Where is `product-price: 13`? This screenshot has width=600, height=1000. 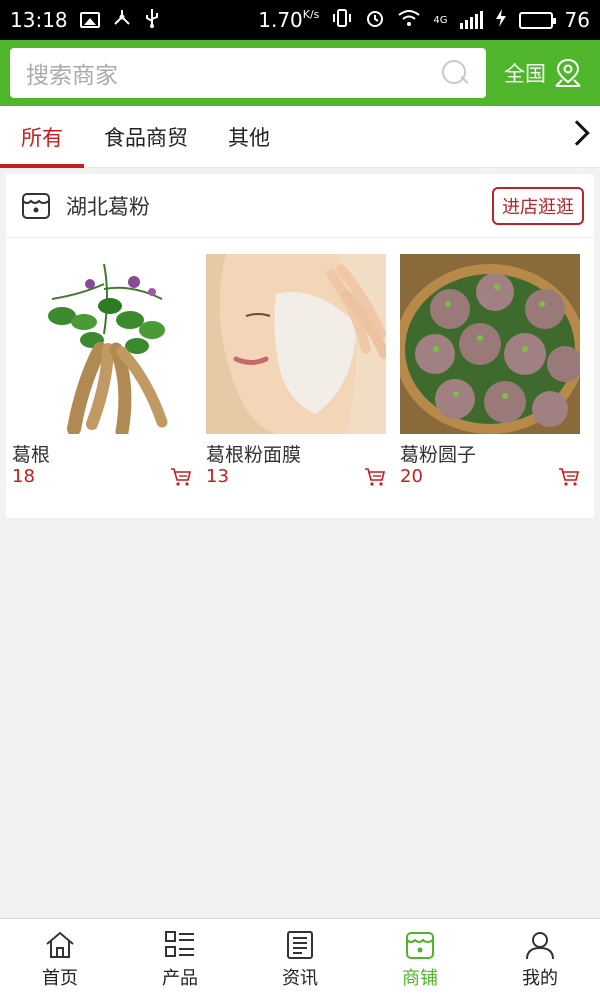 product-price: 13 is located at coordinates (217, 476).